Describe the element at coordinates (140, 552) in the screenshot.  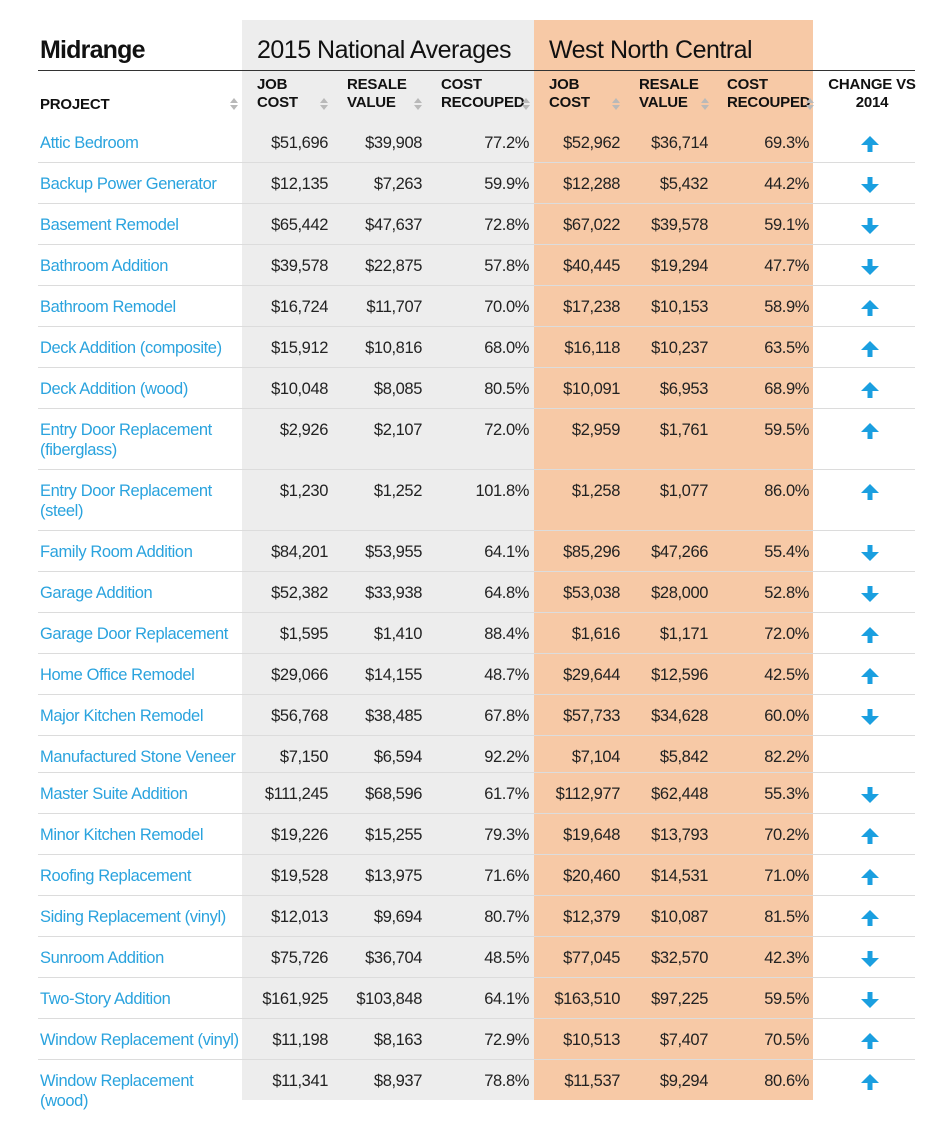
I see `project-link: Family Room Addition` at that location.